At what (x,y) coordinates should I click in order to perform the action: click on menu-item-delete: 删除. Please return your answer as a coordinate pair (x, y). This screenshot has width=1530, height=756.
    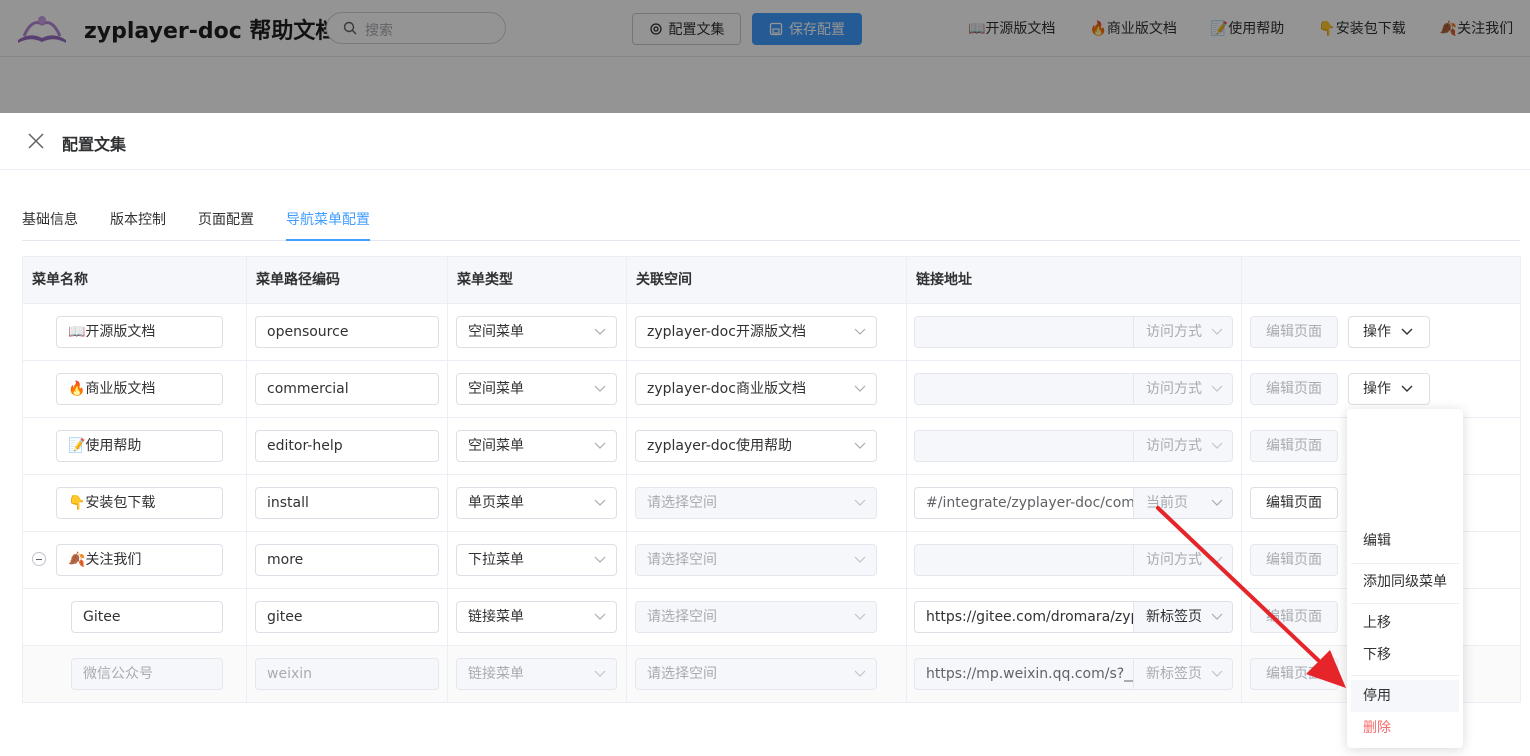
    Looking at the image, I should click on (1405, 728).